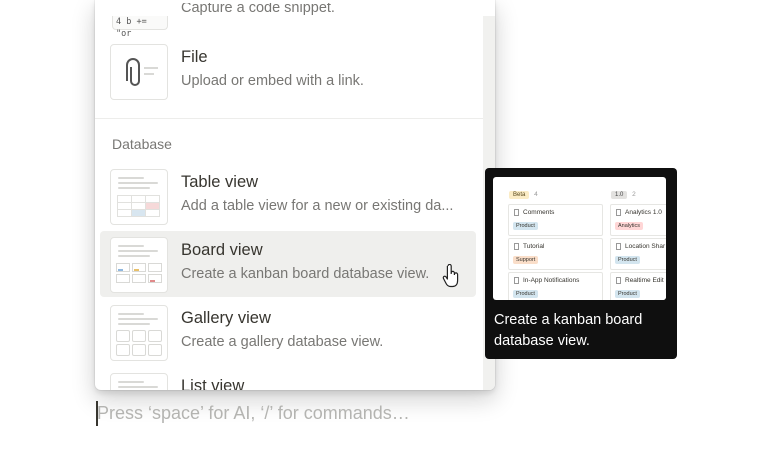 Image resolution: width=768 pixels, height=456 pixels. What do you see at coordinates (220, 182) in the screenshot?
I see `menu-item-title: Table view` at bounding box center [220, 182].